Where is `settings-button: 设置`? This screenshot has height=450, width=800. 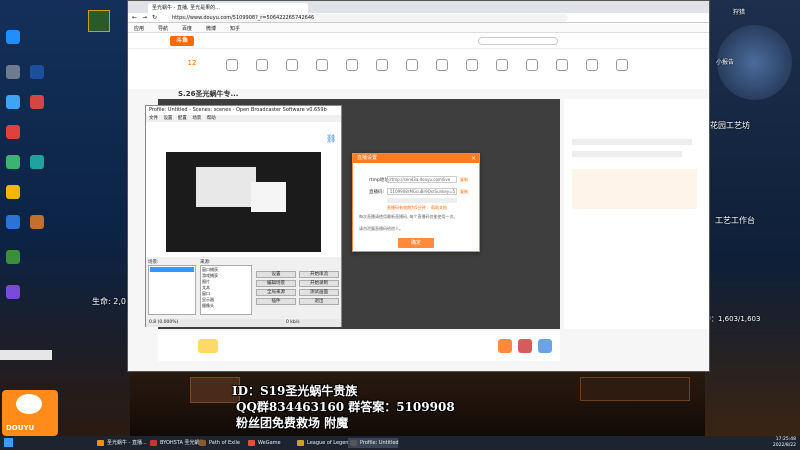 settings-button: 设置 is located at coordinates (276, 274).